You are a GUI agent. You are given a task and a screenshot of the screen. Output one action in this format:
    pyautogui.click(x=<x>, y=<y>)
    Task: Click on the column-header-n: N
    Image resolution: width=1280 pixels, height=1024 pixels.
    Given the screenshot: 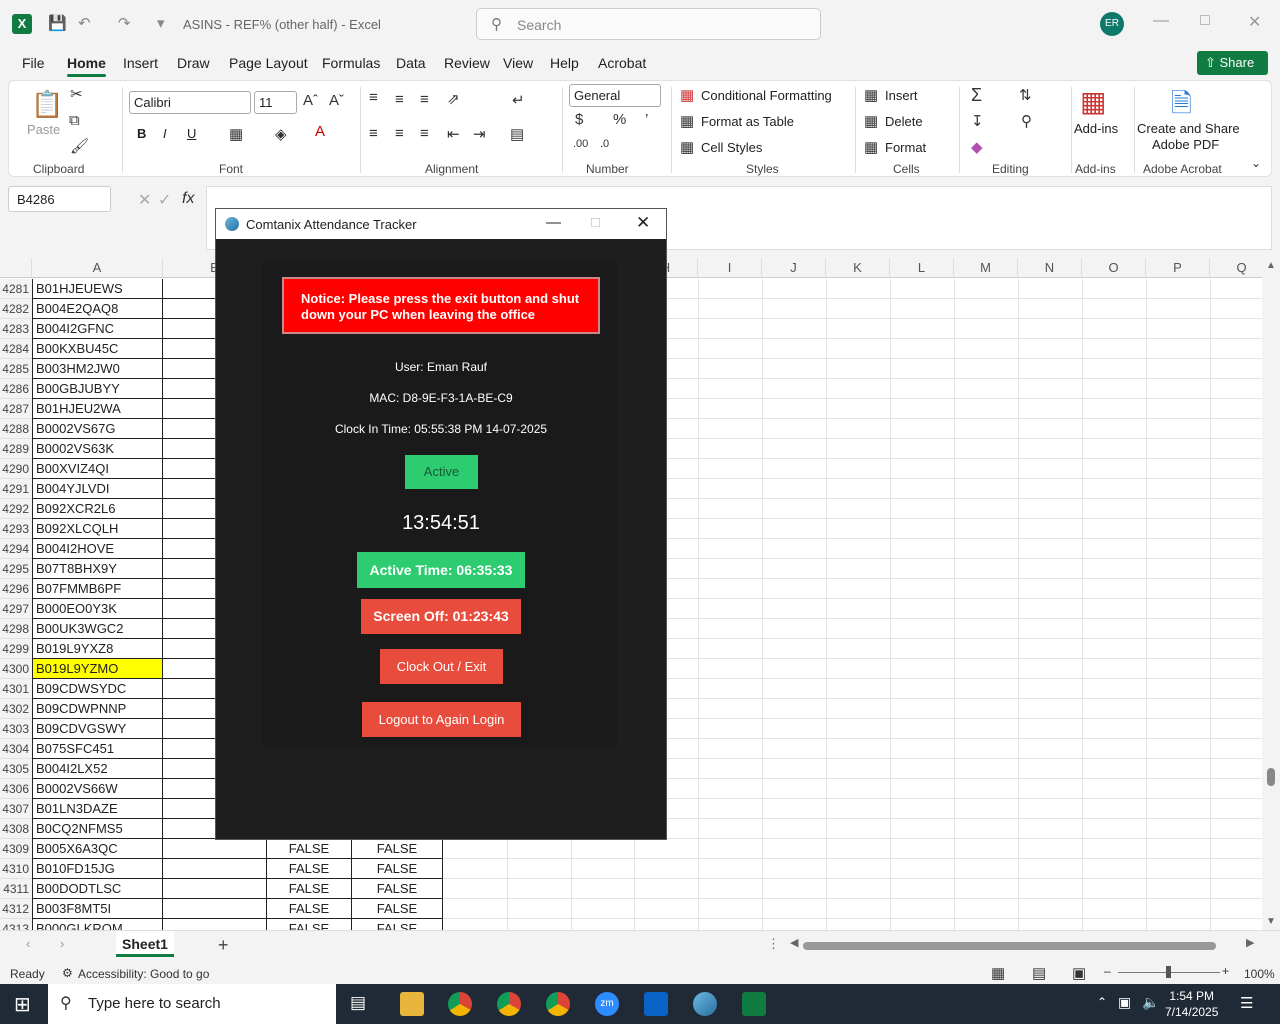 What is the action you would take?
    pyautogui.click(x=1050, y=268)
    